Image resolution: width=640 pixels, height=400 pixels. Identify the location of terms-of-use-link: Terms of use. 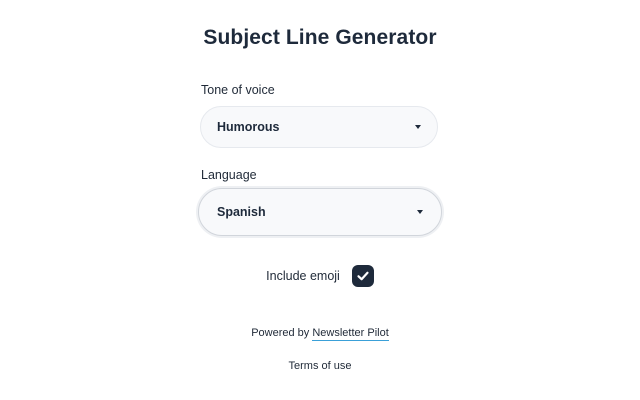
(320, 366).